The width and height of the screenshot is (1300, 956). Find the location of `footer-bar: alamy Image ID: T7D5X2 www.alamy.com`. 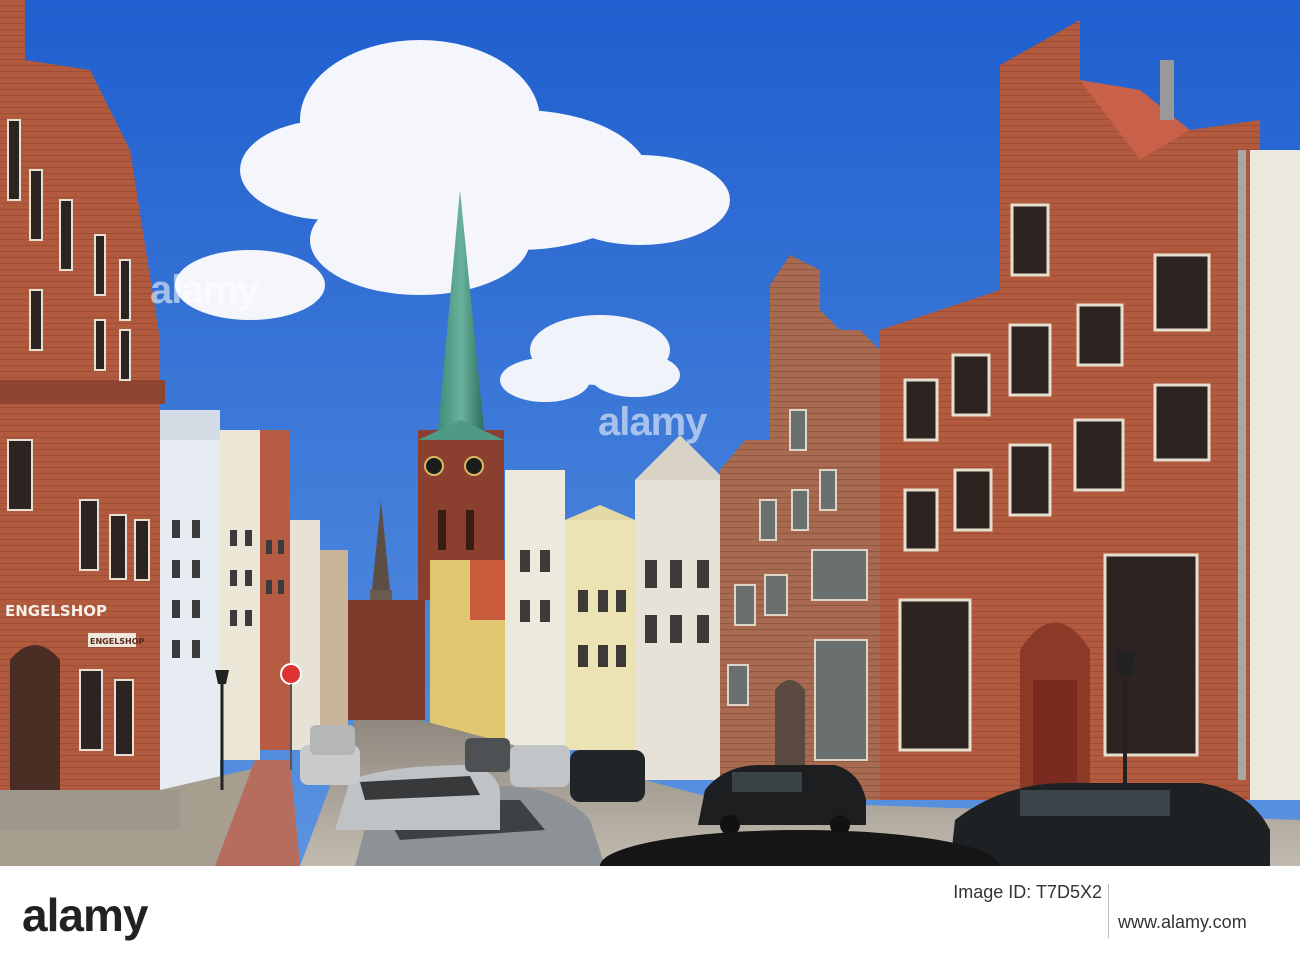

footer-bar: alamy Image ID: T7D5X2 www.alamy.com is located at coordinates (650, 911).